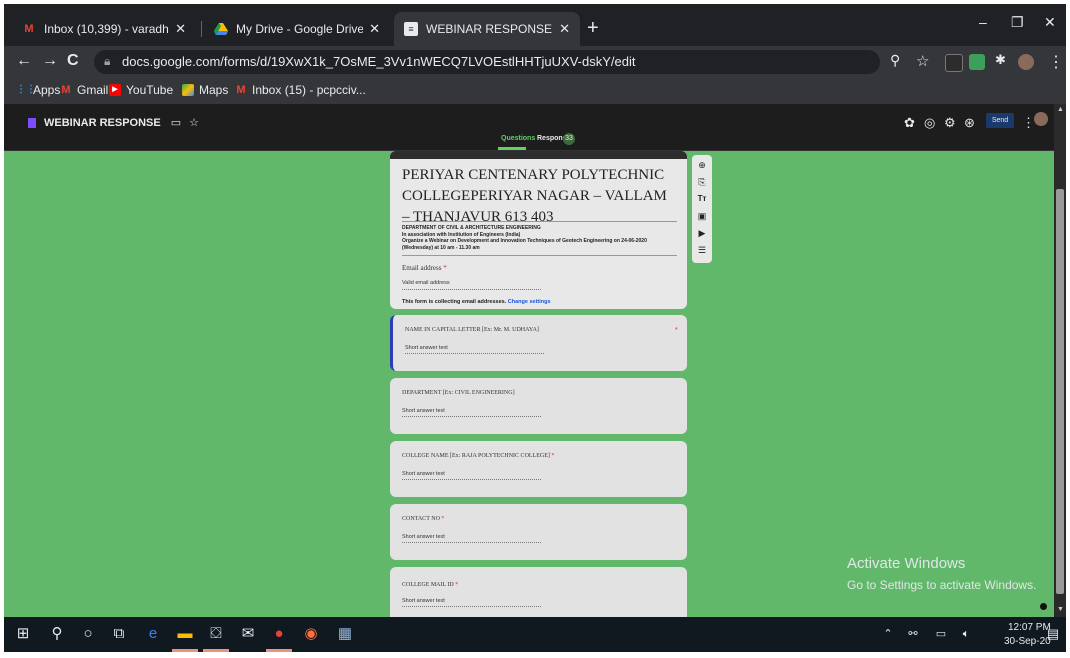 This screenshot has width=1070, height=658. I want to click on description-line: (Wednesday) at 10 am - 11.30 am, so click(441, 247).